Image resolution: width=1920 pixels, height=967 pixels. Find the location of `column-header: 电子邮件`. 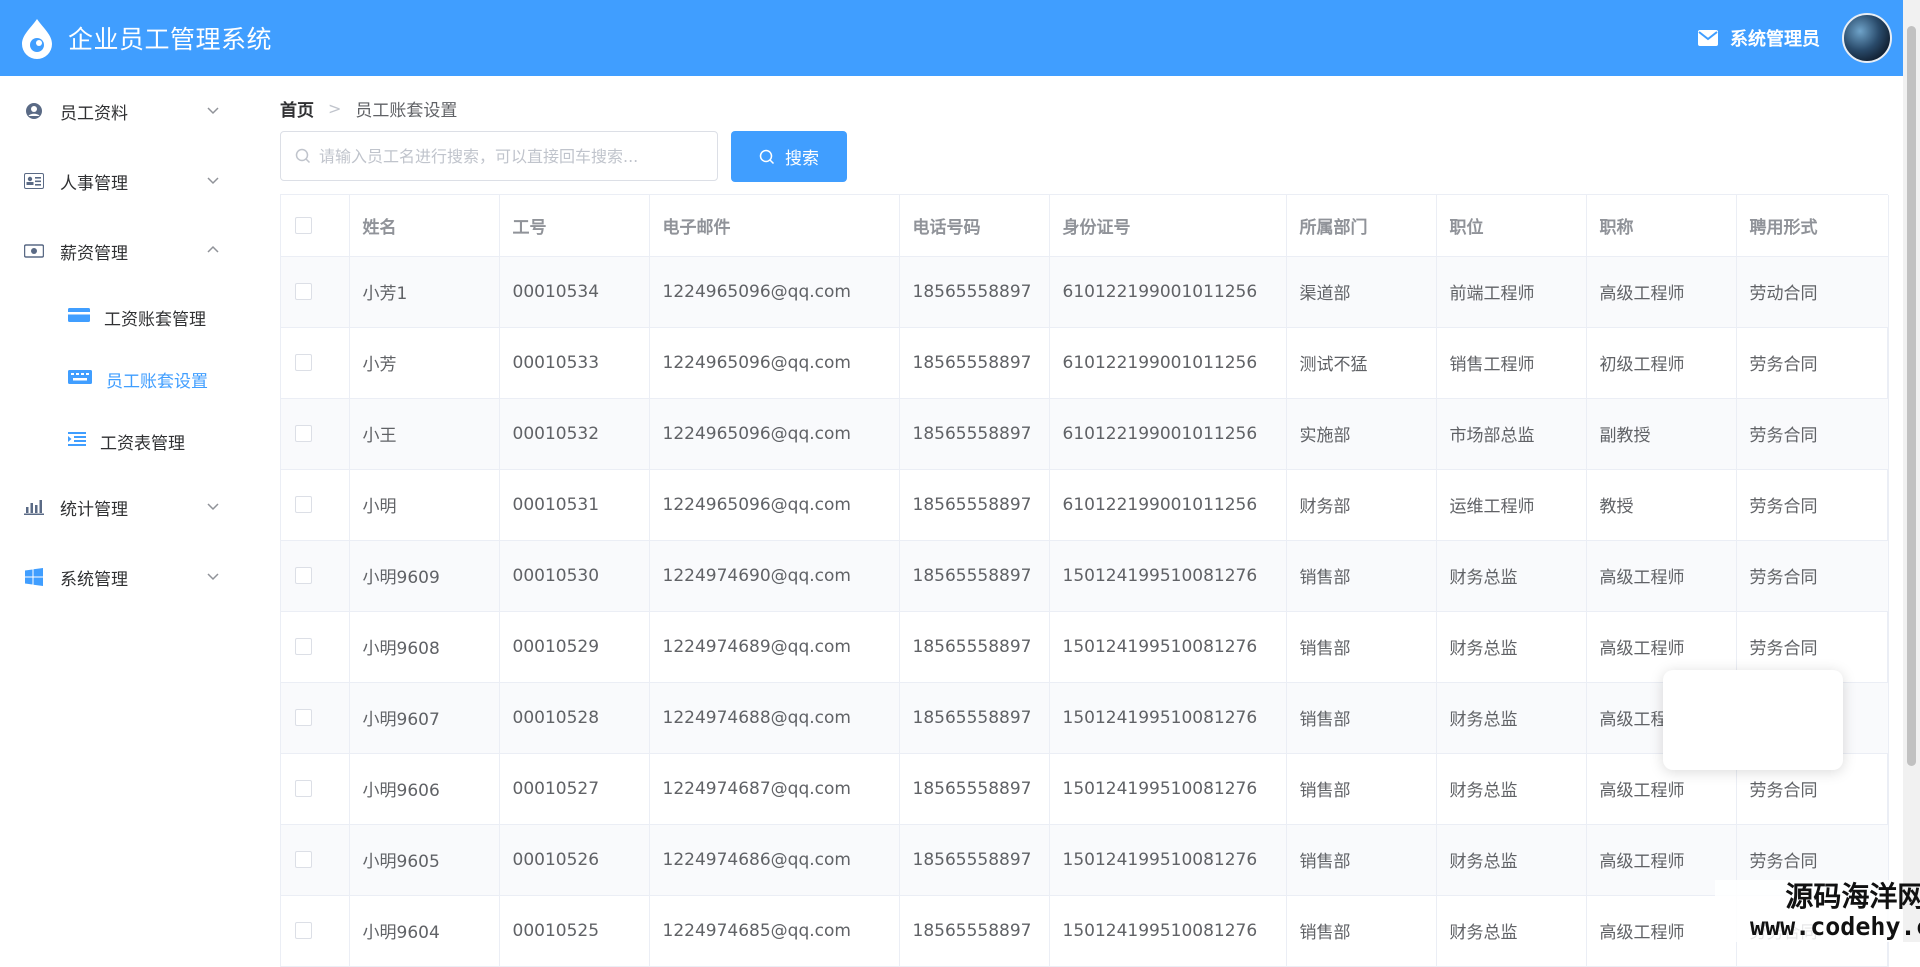

column-header: 电子邮件 is located at coordinates (774, 226).